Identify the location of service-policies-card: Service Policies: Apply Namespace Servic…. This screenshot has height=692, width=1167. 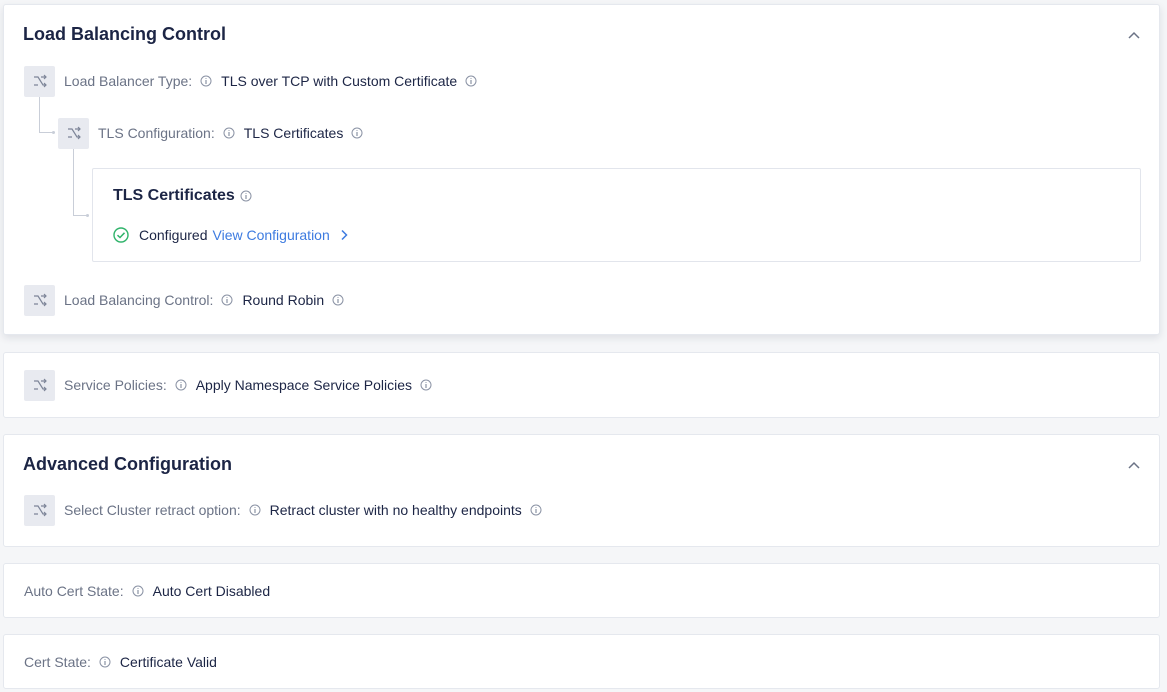
(581, 385).